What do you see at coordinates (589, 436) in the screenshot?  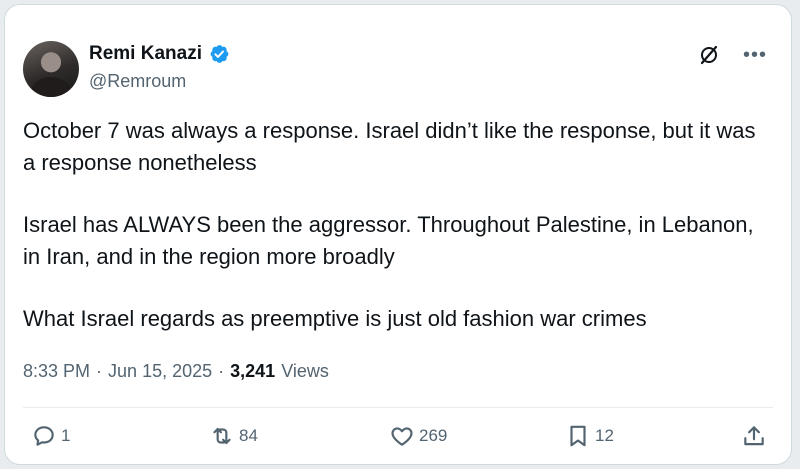 I see `bookmark-button: 12` at bounding box center [589, 436].